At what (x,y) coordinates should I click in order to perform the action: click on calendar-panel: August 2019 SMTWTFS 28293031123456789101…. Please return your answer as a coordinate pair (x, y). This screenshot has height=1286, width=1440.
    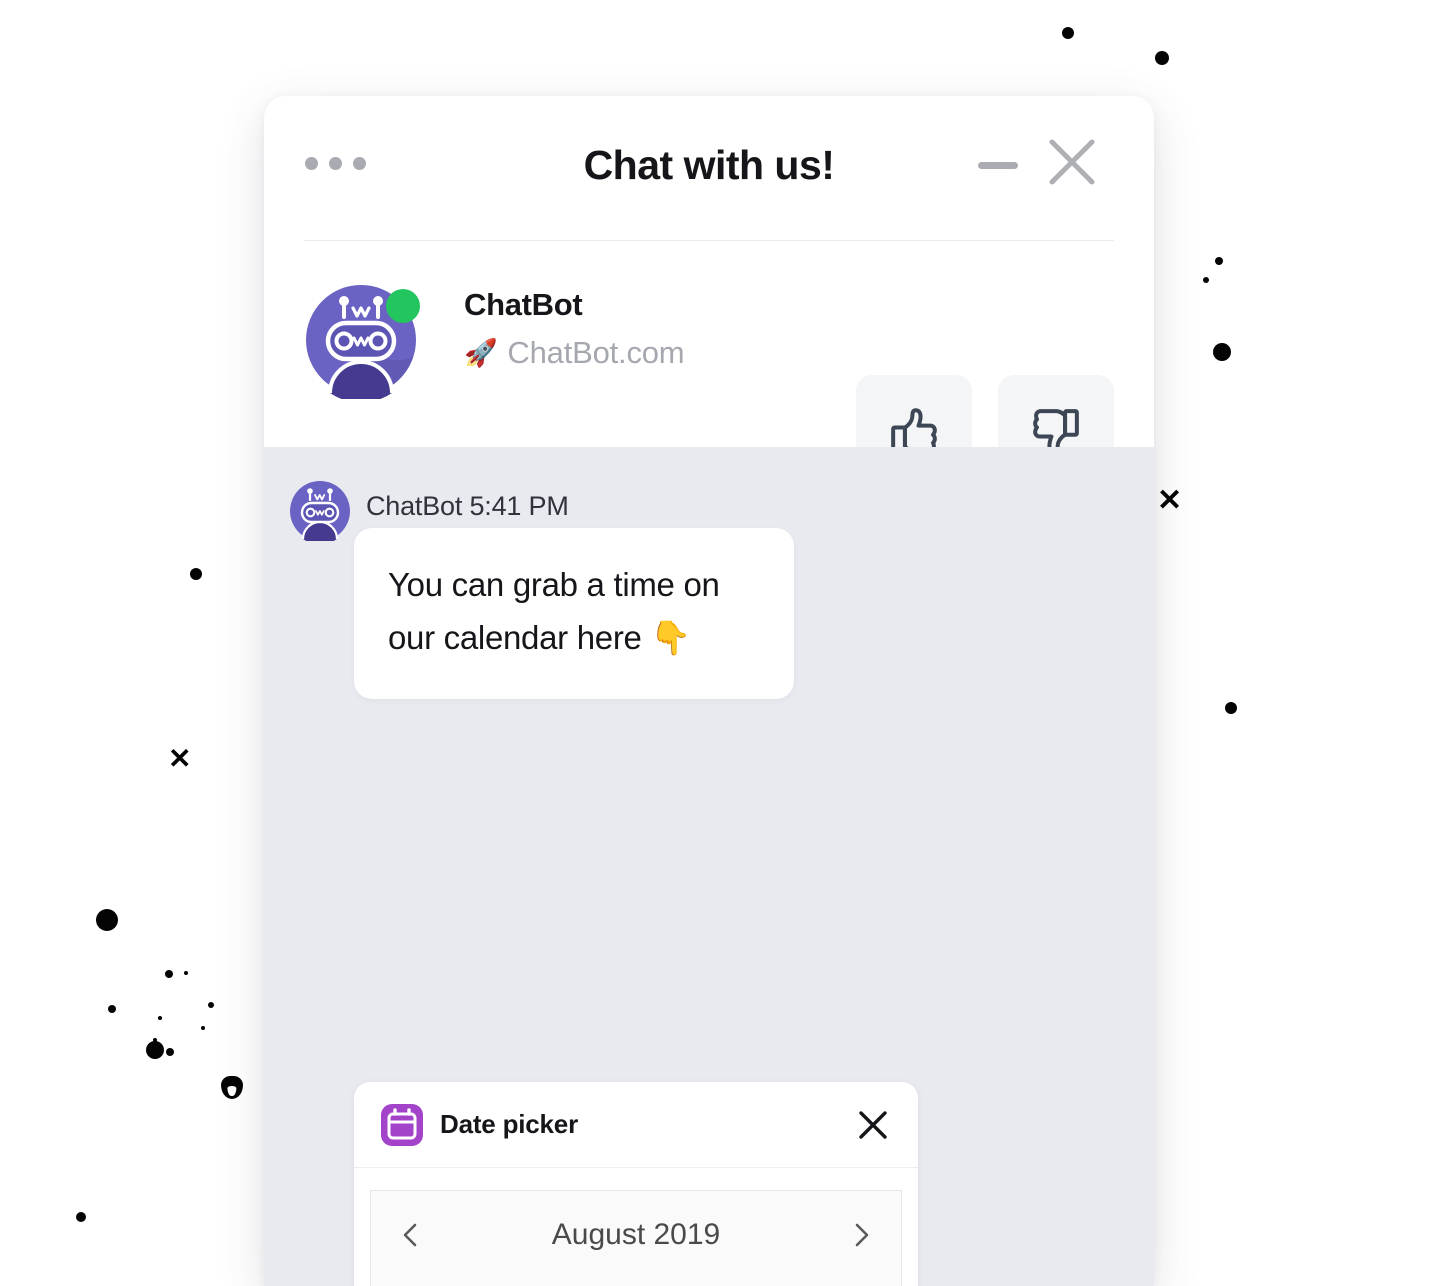
    Looking at the image, I should click on (636, 1238).